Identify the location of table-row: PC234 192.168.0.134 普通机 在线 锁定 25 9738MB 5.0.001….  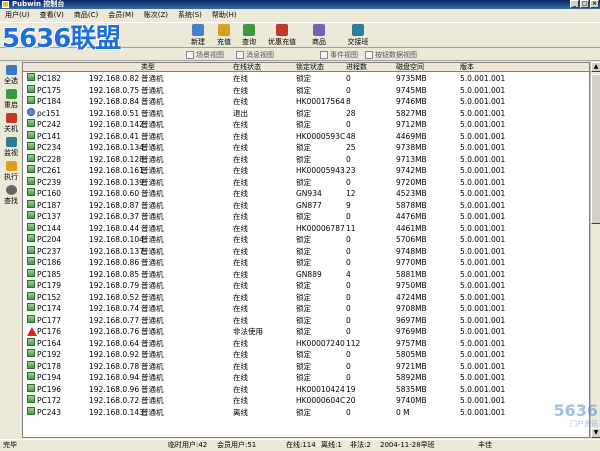
(306, 148).